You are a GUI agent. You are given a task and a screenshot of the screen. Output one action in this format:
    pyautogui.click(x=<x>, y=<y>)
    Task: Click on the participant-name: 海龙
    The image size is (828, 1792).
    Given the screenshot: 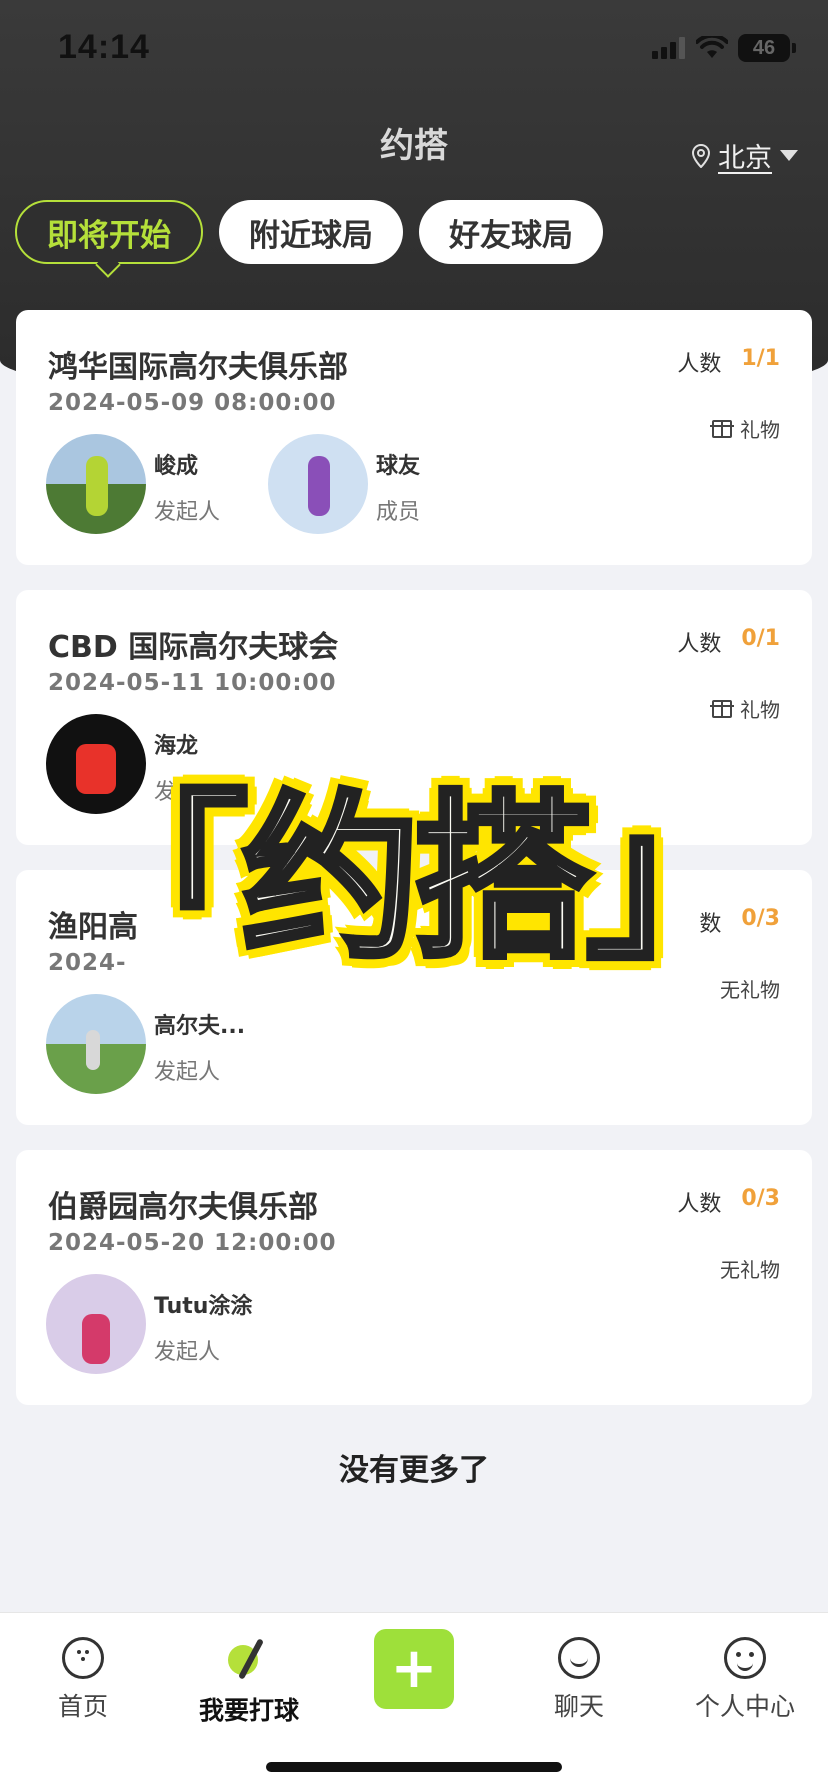 What is the action you would take?
    pyautogui.click(x=176, y=746)
    